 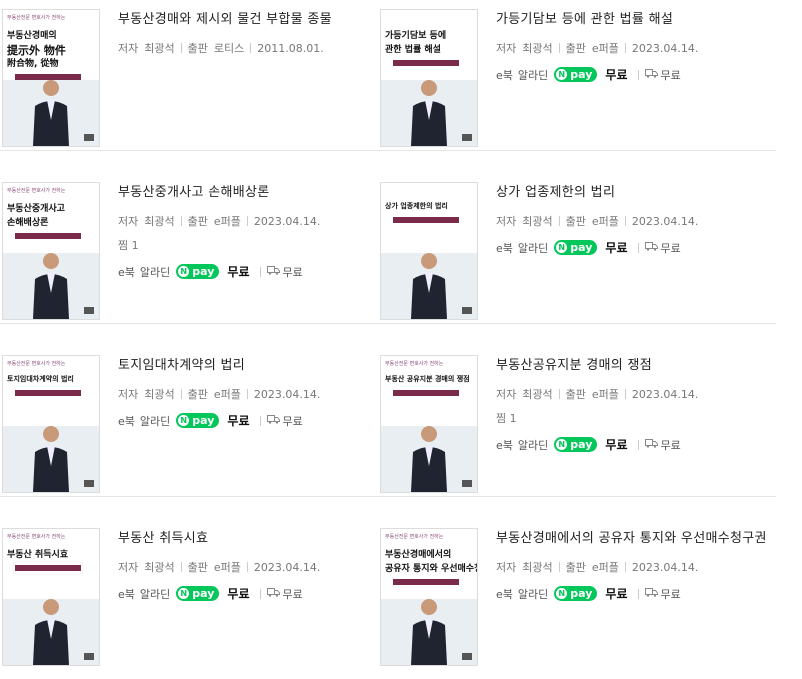 I want to click on book-title: 부동산경매와 제시외 물건 부합물 종물, so click(x=259, y=17).